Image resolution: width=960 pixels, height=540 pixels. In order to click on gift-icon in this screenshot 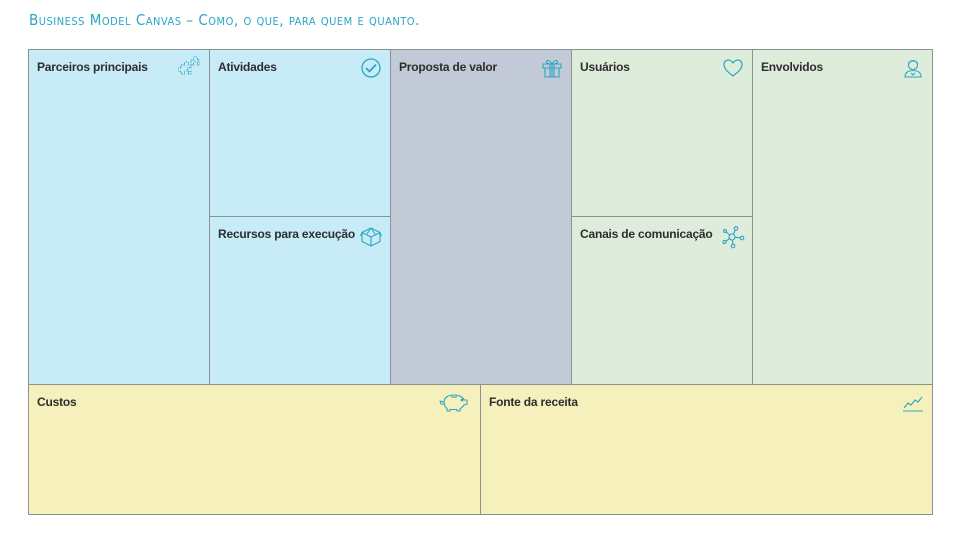, I will do `click(552, 68)`.